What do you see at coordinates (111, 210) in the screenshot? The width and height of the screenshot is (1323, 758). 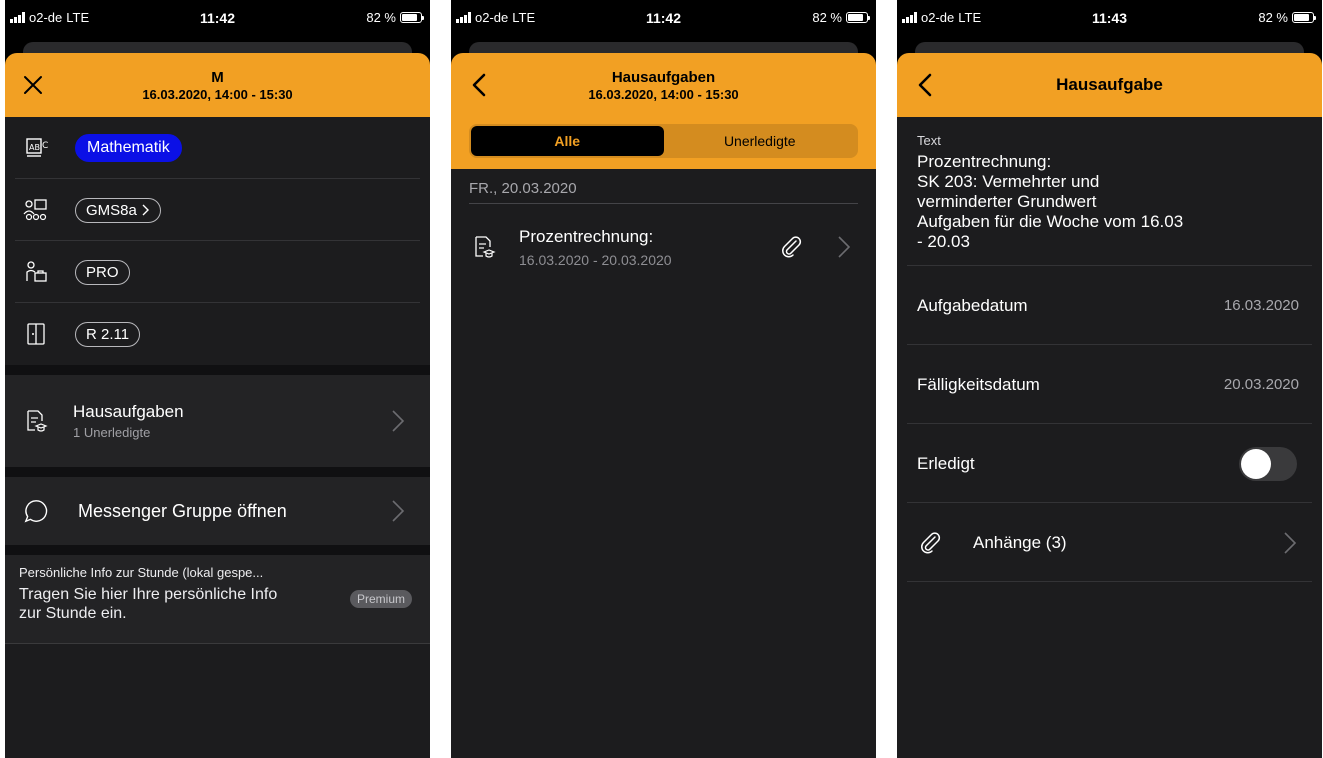 I see `class-label: GMS8a` at bounding box center [111, 210].